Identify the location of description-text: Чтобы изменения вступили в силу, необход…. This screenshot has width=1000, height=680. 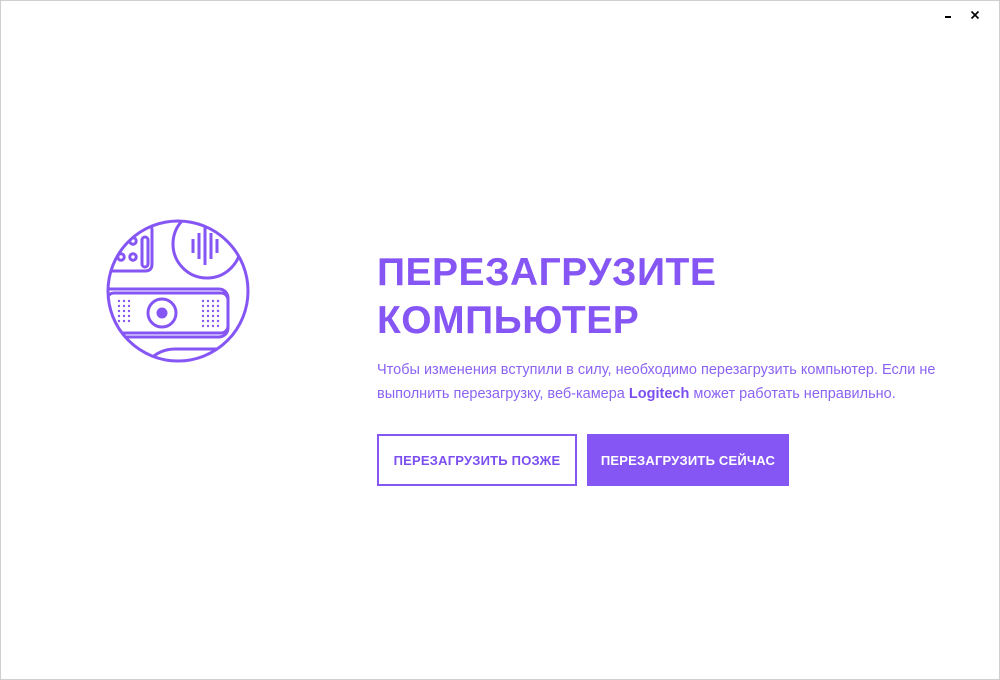
(677, 382).